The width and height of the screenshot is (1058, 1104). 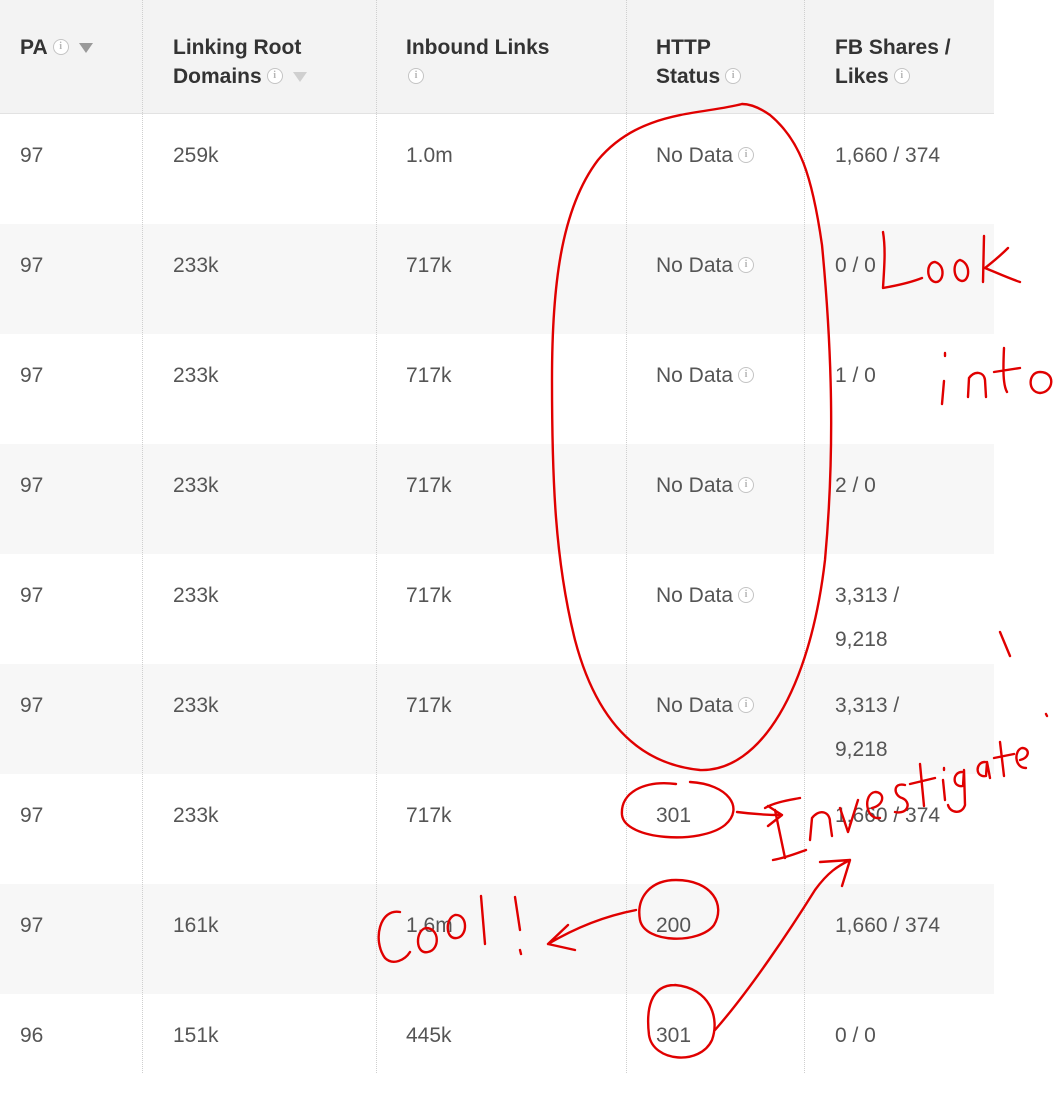 I want to click on table-row: 96 151k 445k 301 0 / 0, so click(x=497, y=1049).